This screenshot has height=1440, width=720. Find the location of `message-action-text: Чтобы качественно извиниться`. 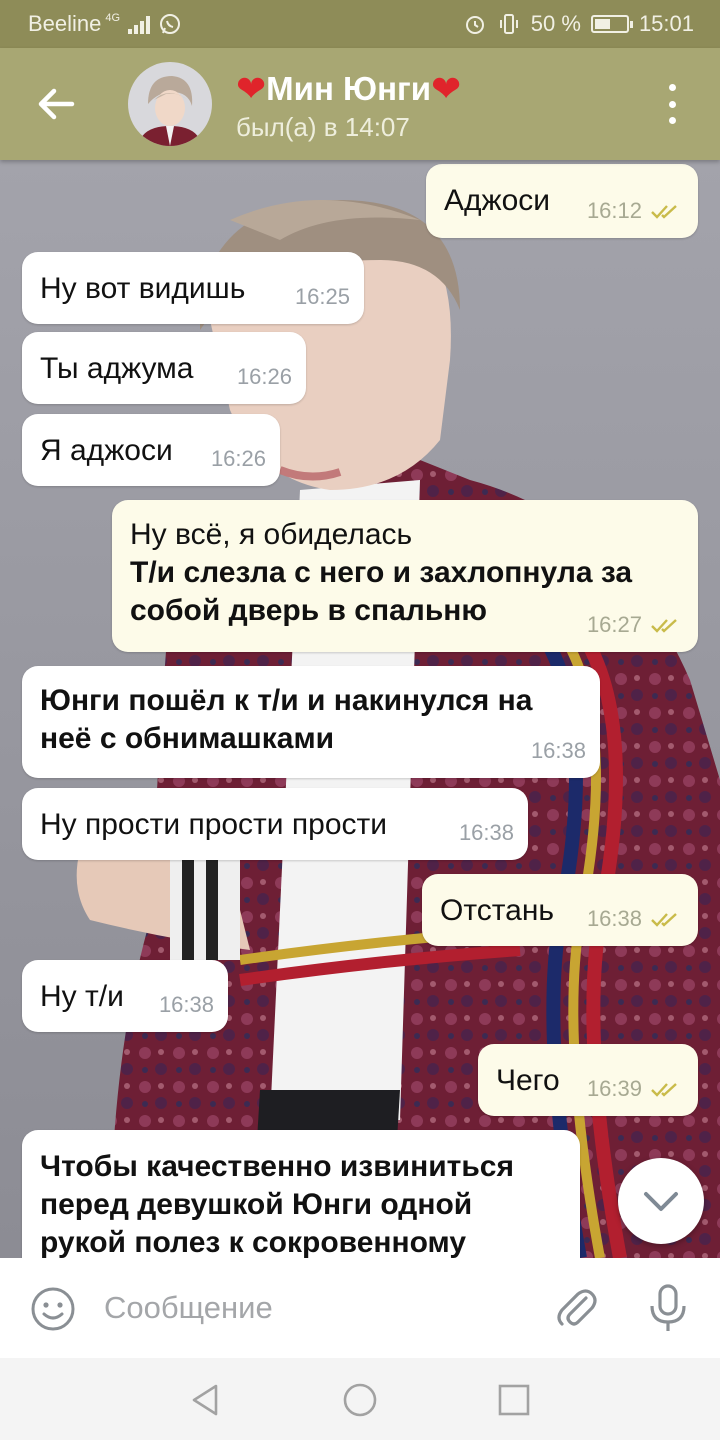

message-action-text: Чтобы качественно извиниться is located at coordinates (277, 1166).